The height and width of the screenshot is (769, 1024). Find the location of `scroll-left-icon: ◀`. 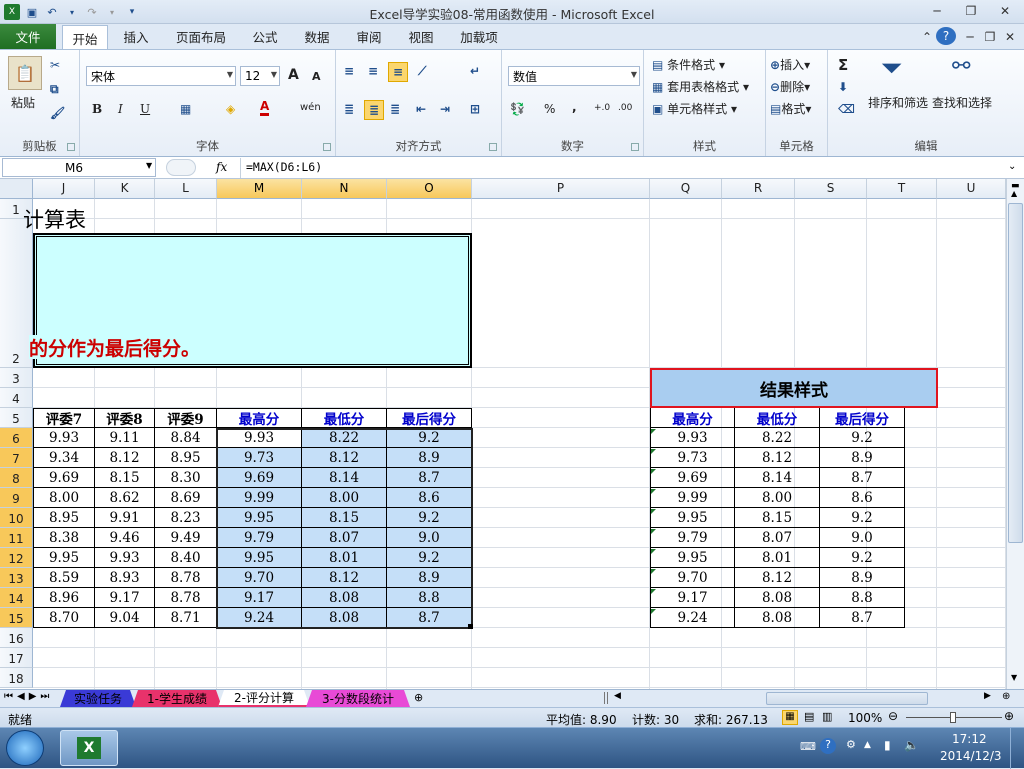

scroll-left-icon: ◀ is located at coordinates (617, 696).